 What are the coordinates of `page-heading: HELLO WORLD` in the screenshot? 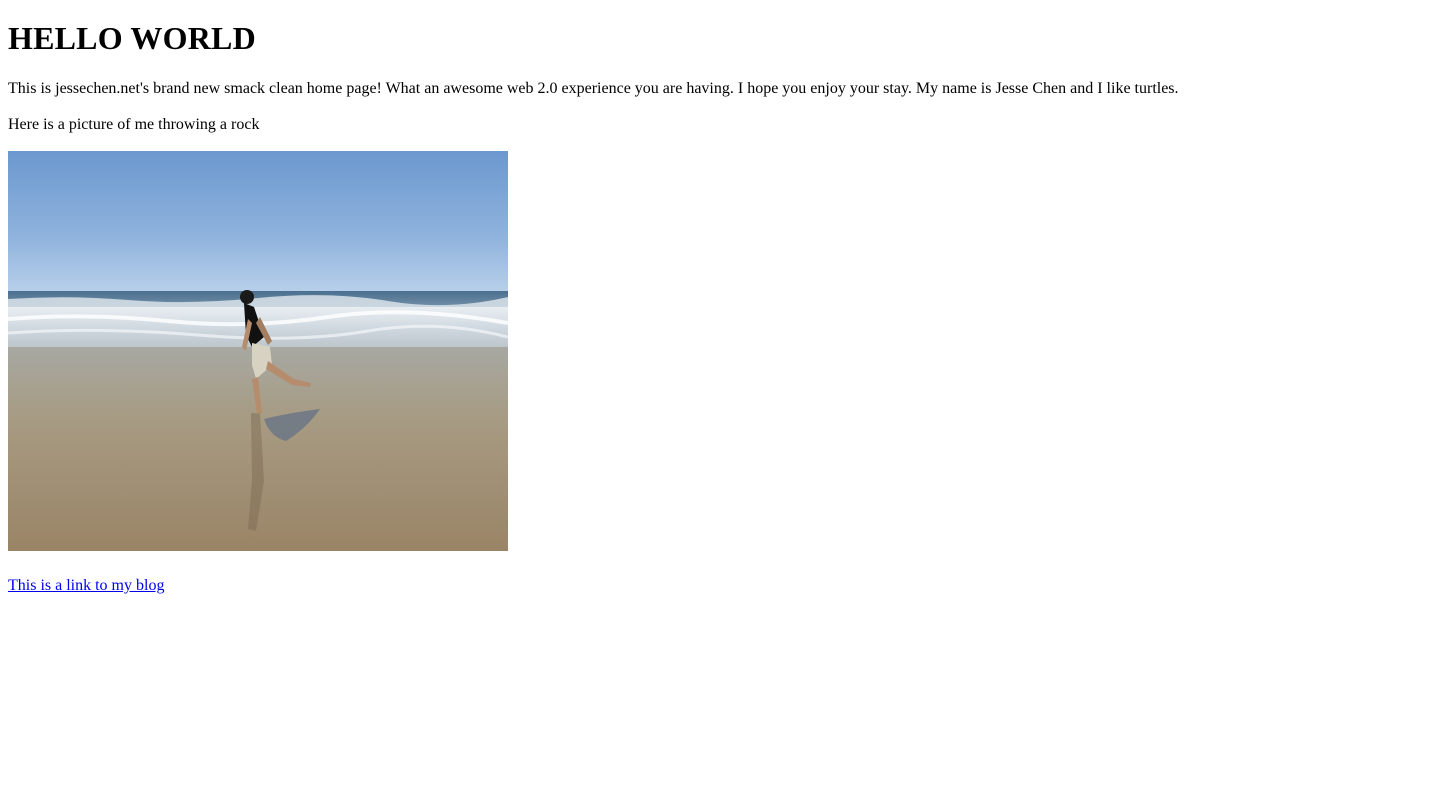 It's located at (132, 38).